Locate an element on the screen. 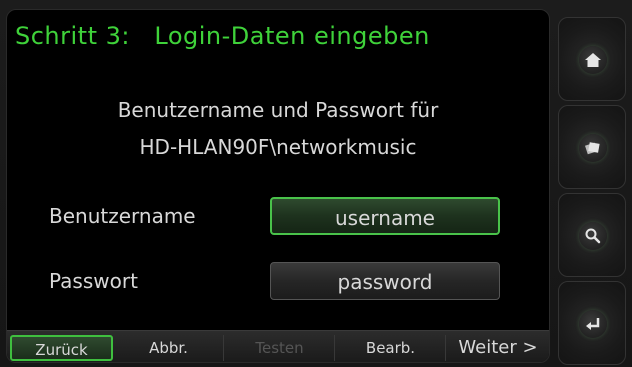  browse-button is located at coordinates (592, 147).